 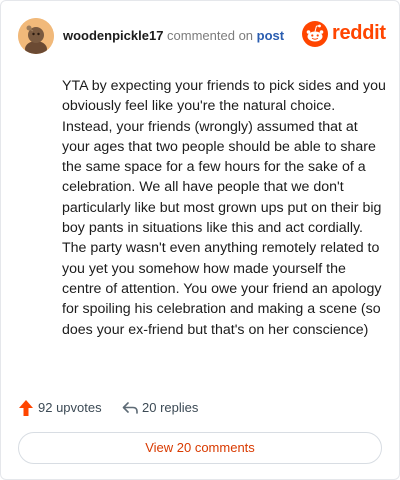 I want to click on post-link: post, so click(x=270, y=35).